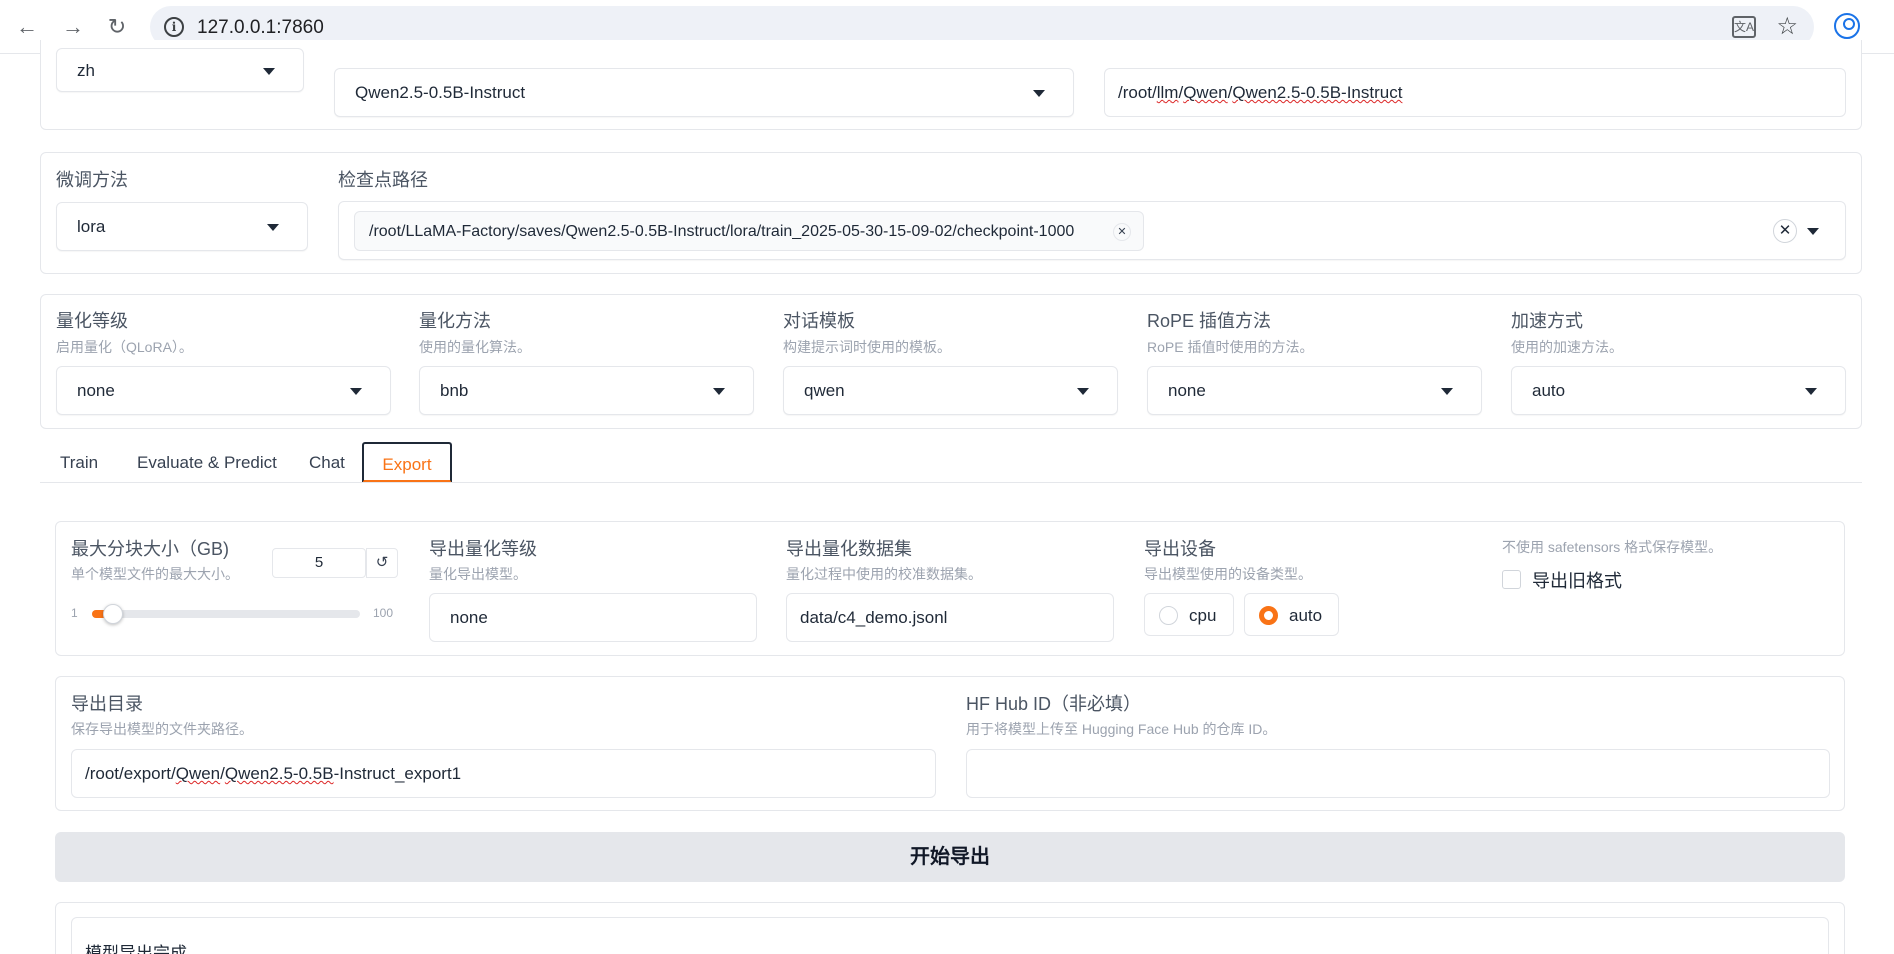 Image resolution: width=1894 pixels, height=954 pixels. Describe the element at coordinates (1678, 390) in the screenshot. I see `booster-select: auto` at that location.